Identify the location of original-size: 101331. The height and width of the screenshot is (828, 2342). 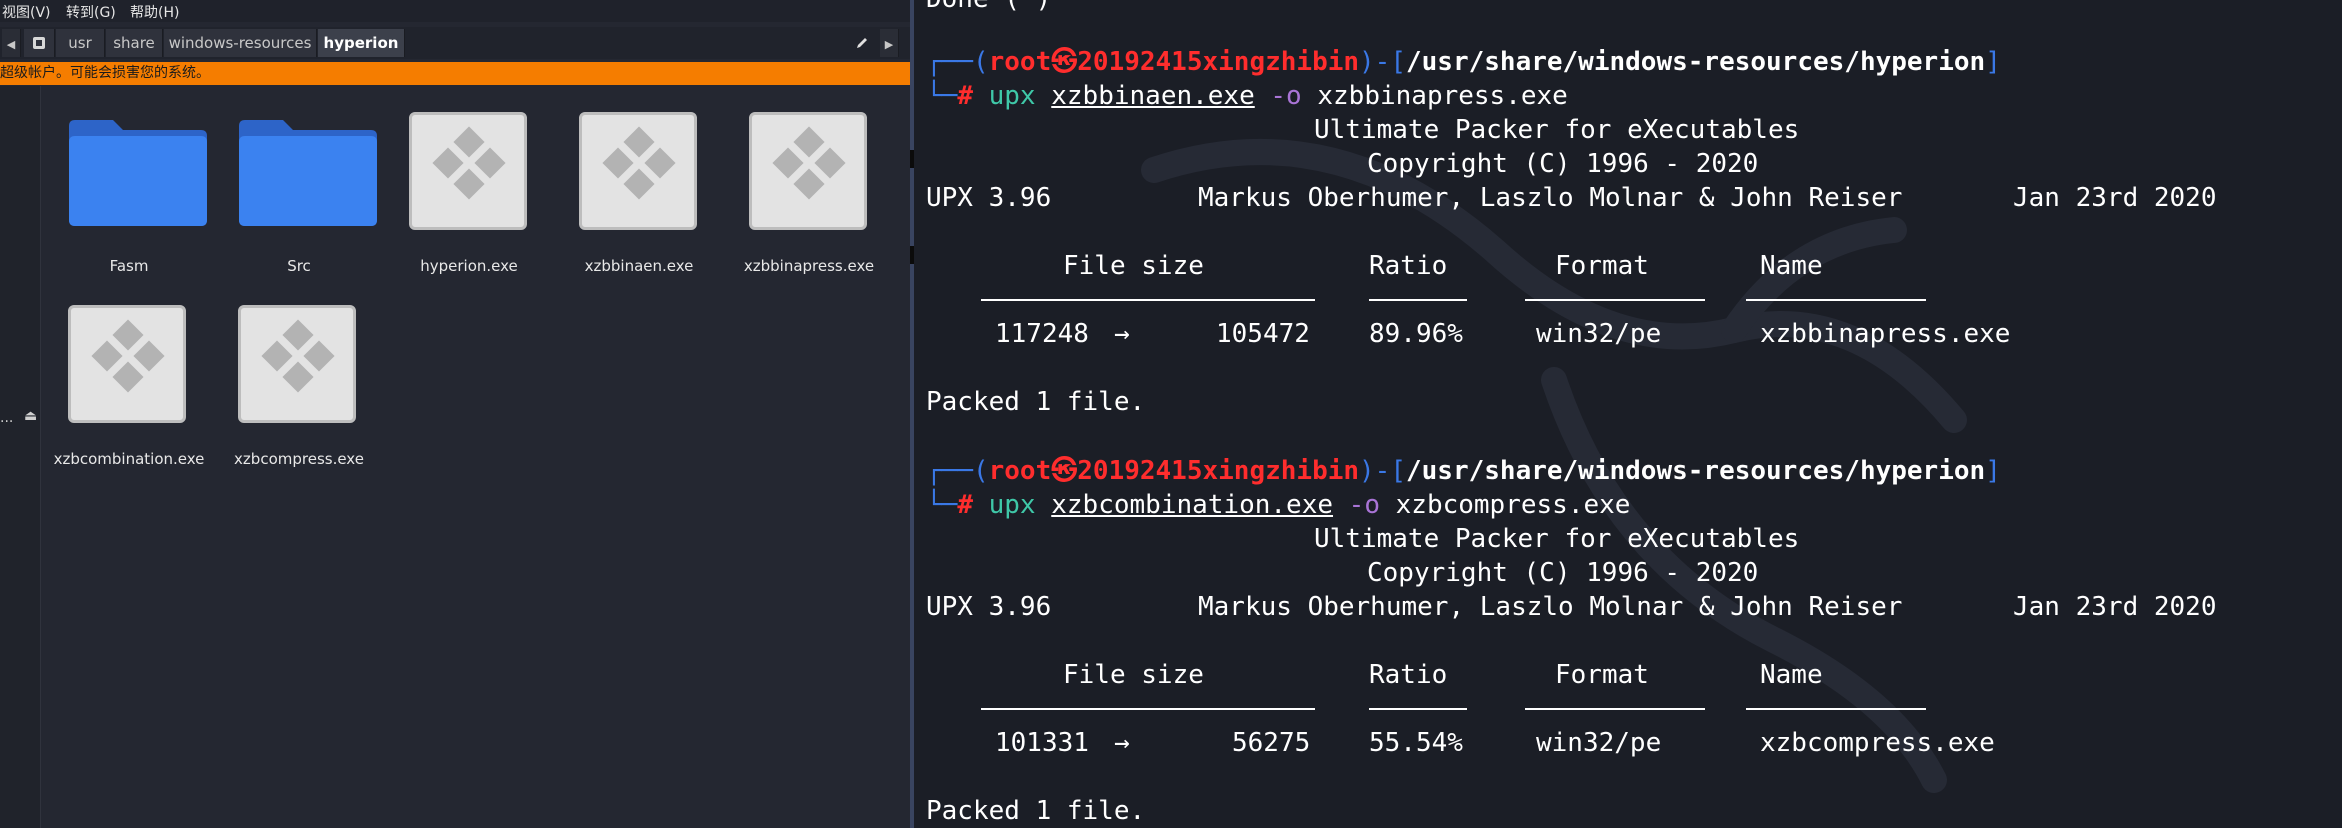
(1042, 743).